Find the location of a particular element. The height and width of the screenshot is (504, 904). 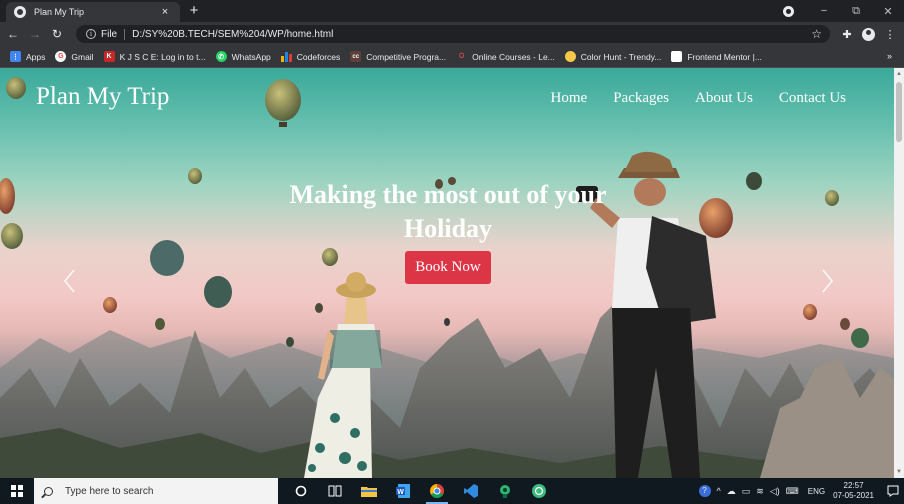

restore-button: ⧉ is located at coordinates (856, 11).